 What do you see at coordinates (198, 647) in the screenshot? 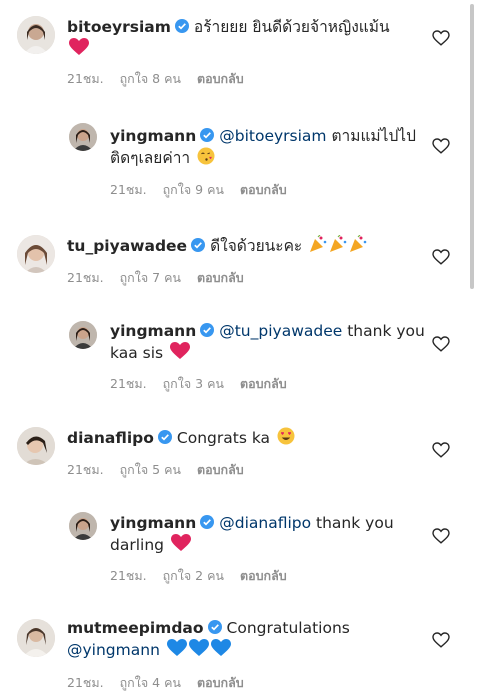
I see `blue-heart-emoji-icon` at bounding box center [198, 647].